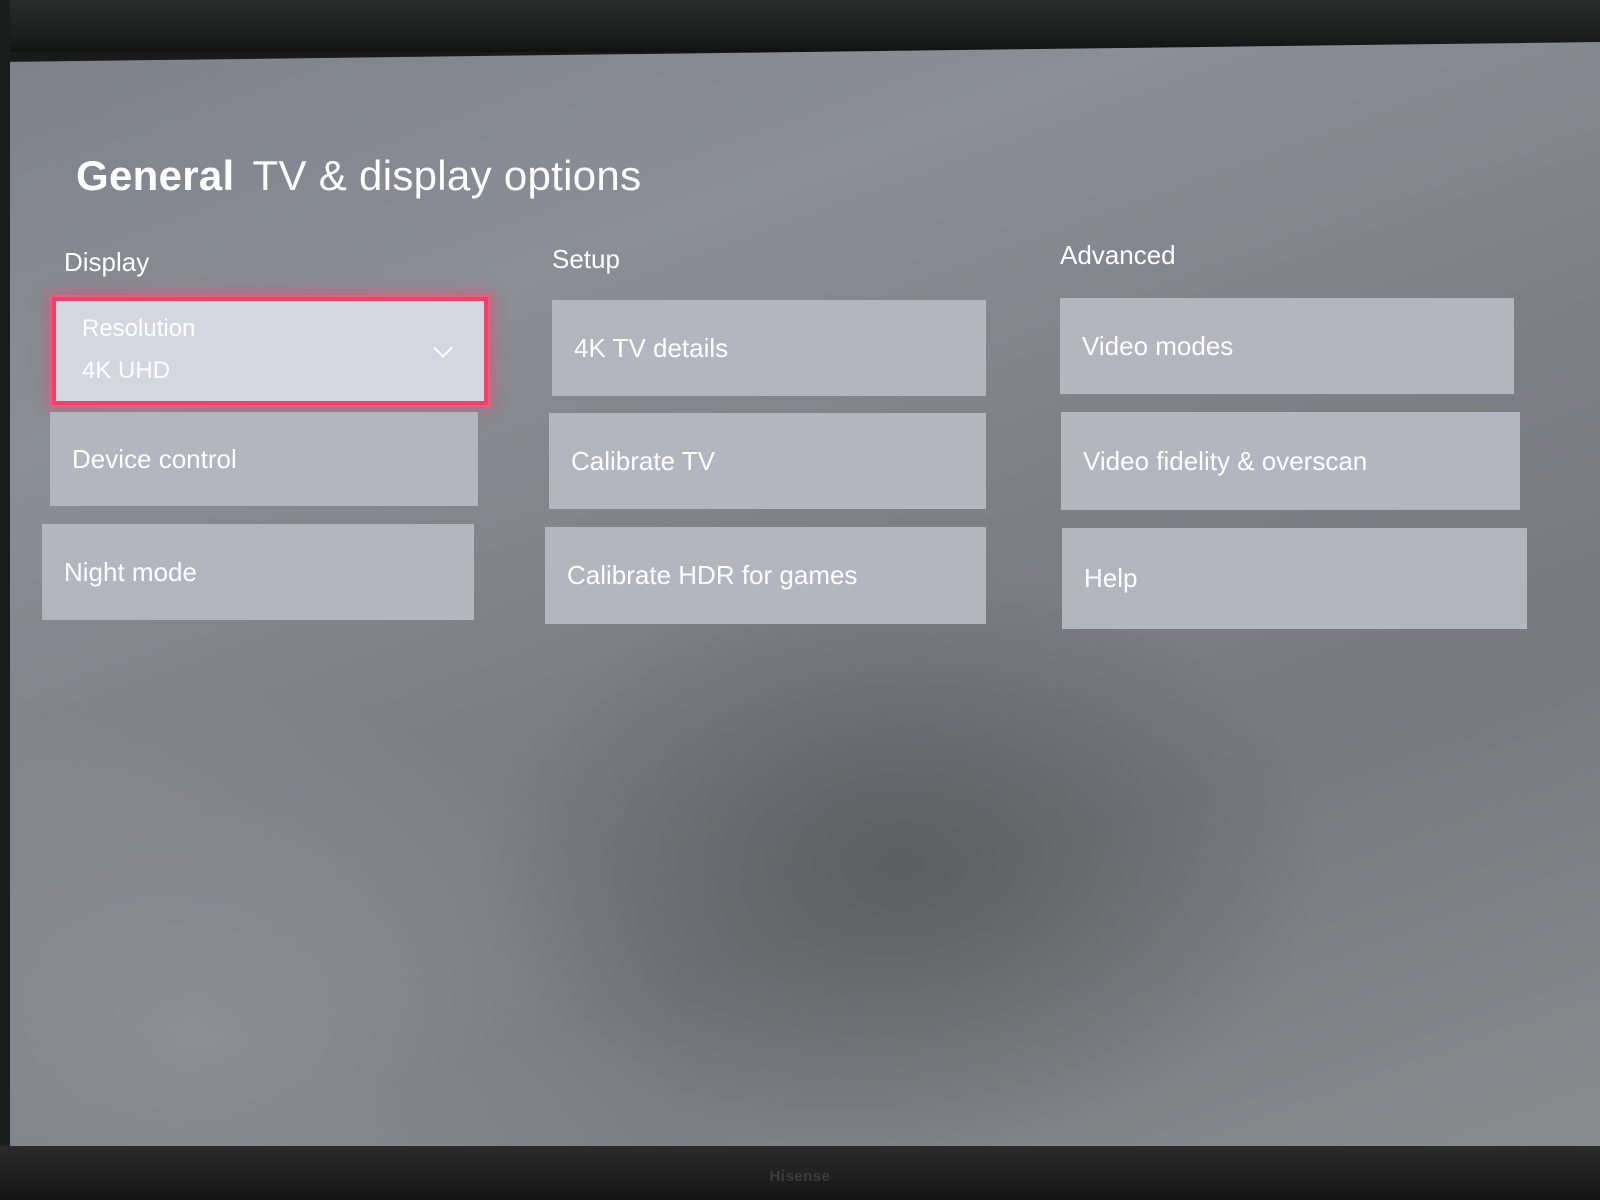 This screenshot has width=1600, height=1200. Describe the element at coordinates (1118, 255) in the screenshot. I see `advanced-section-heading: Advanced` at that location.